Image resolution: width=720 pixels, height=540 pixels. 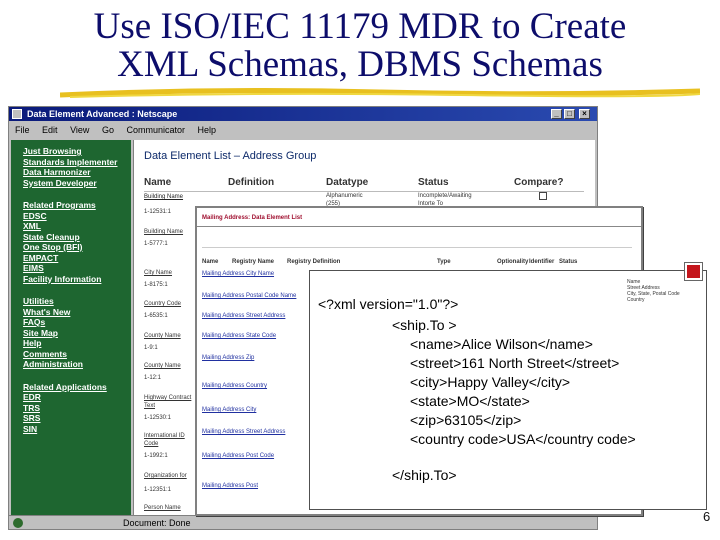 What do you see at coordinates (165, 476) in the screenshot?
I see `row-name: Organization for` at bounding box center [165, 476].